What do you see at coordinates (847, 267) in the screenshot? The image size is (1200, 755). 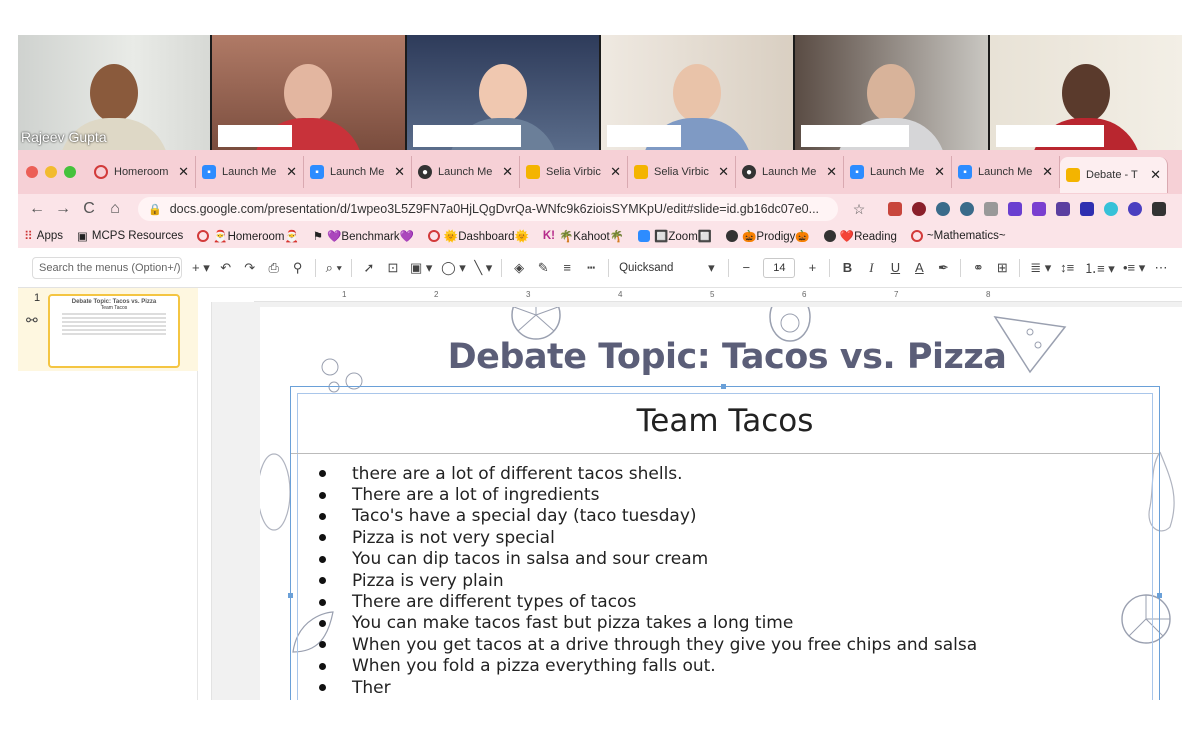 I see `bold-icon: B` at bounding box center [847, 267].